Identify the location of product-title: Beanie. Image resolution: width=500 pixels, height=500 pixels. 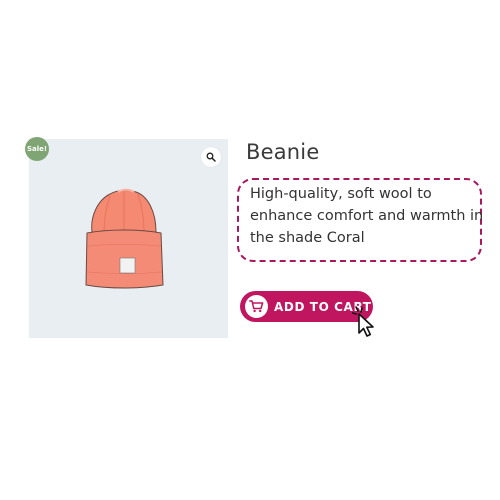
(283, 152).